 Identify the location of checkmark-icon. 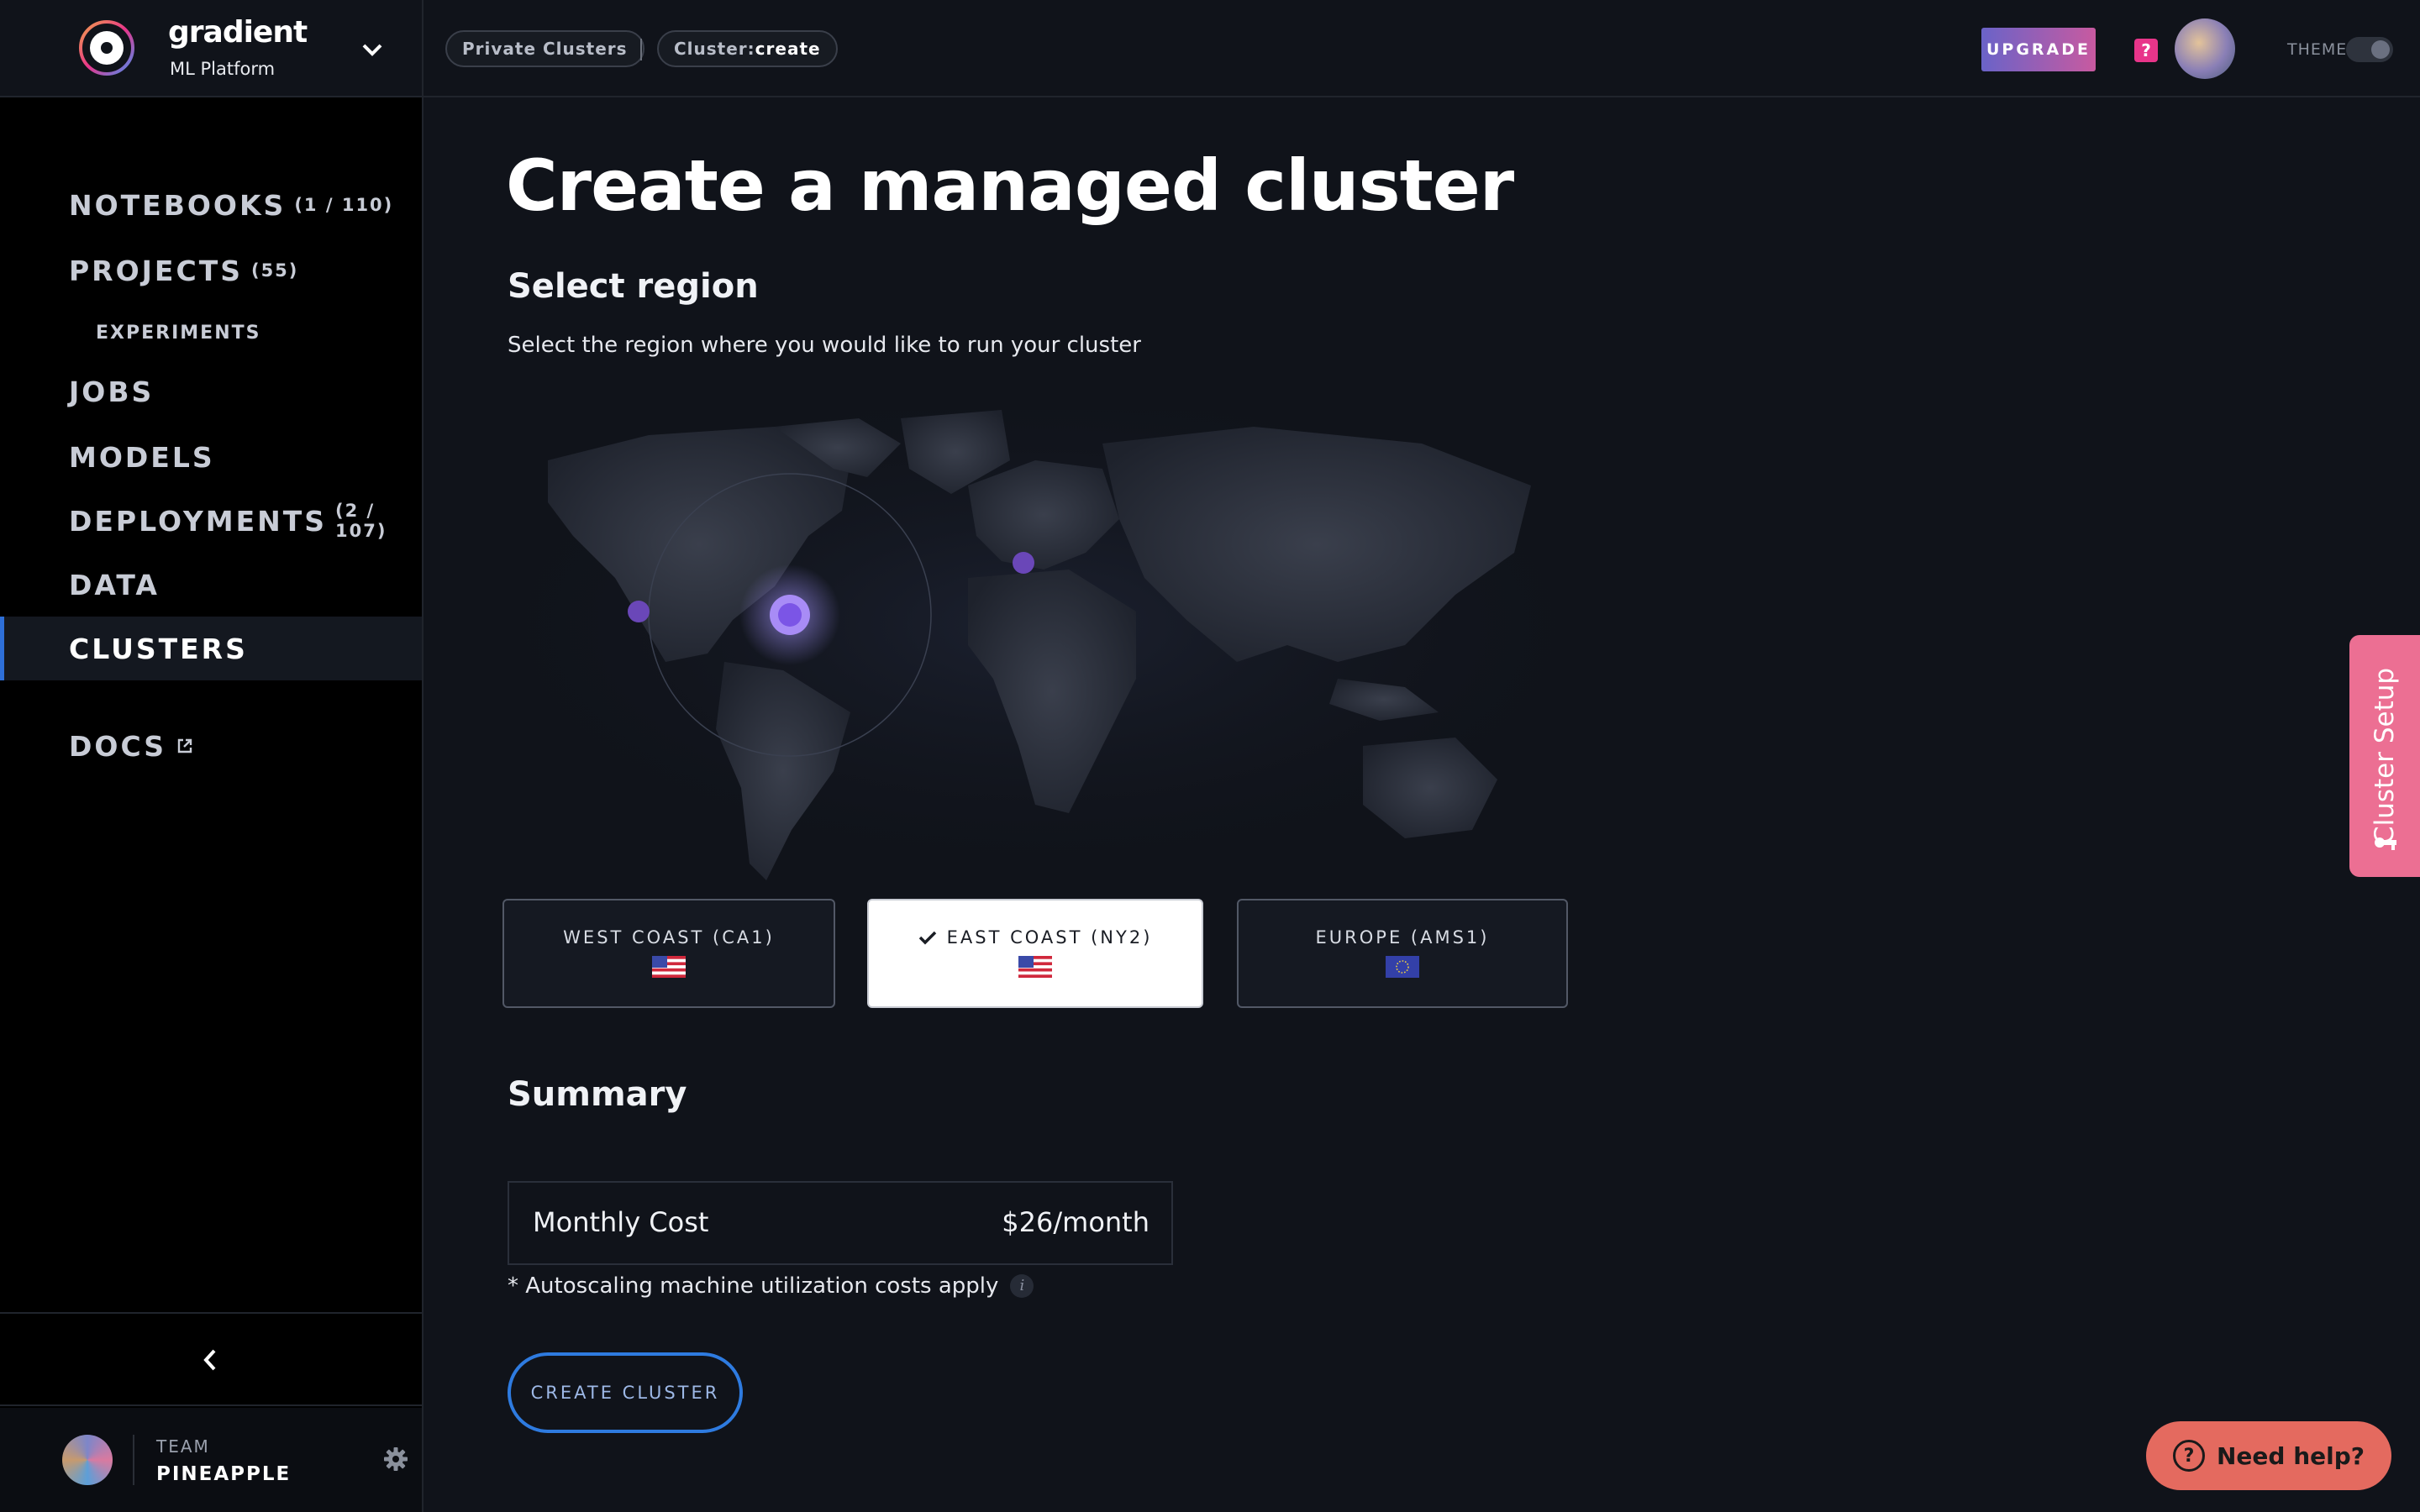
(927, 938).